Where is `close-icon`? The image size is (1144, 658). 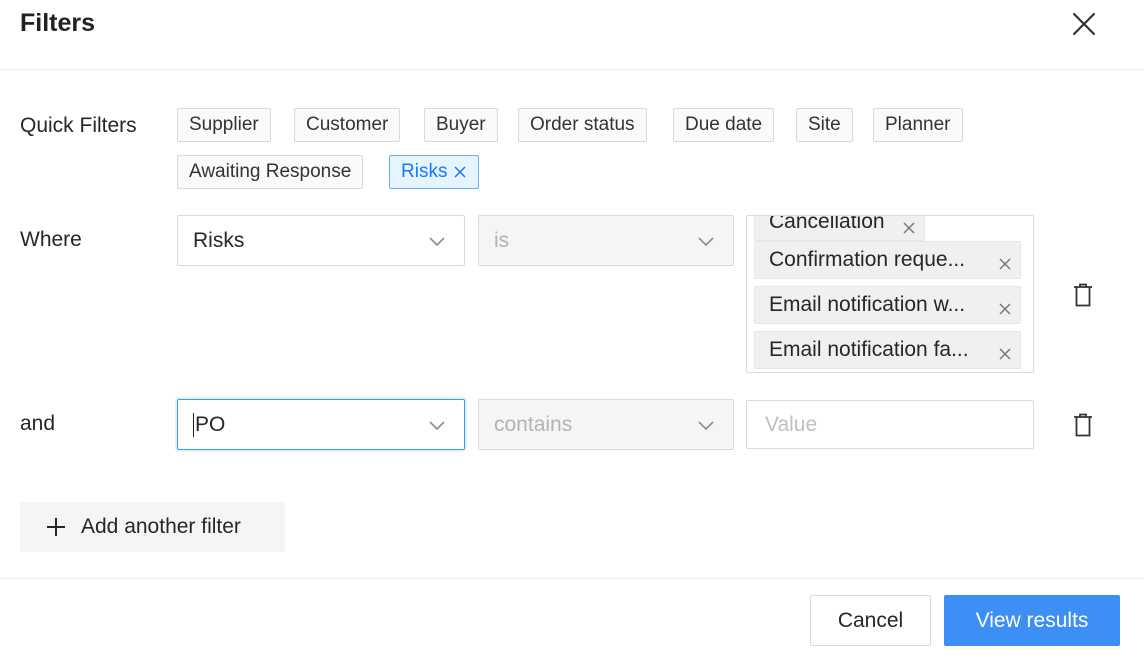
close-icon is located at coordinates (1084, 24).